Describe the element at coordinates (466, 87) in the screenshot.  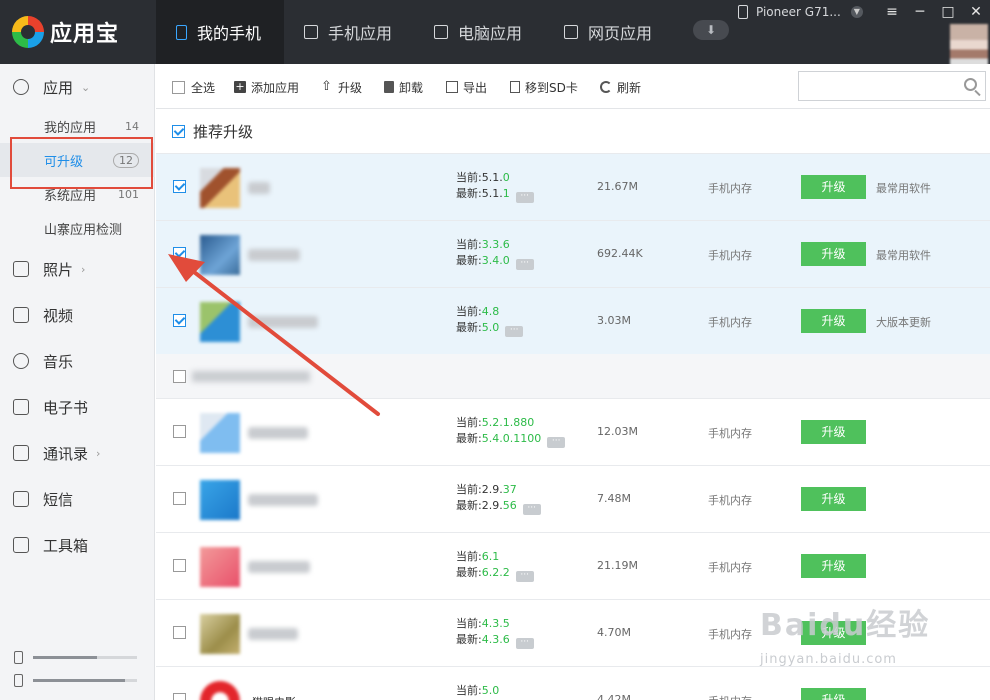
I see `export-button: 导出` at that location.